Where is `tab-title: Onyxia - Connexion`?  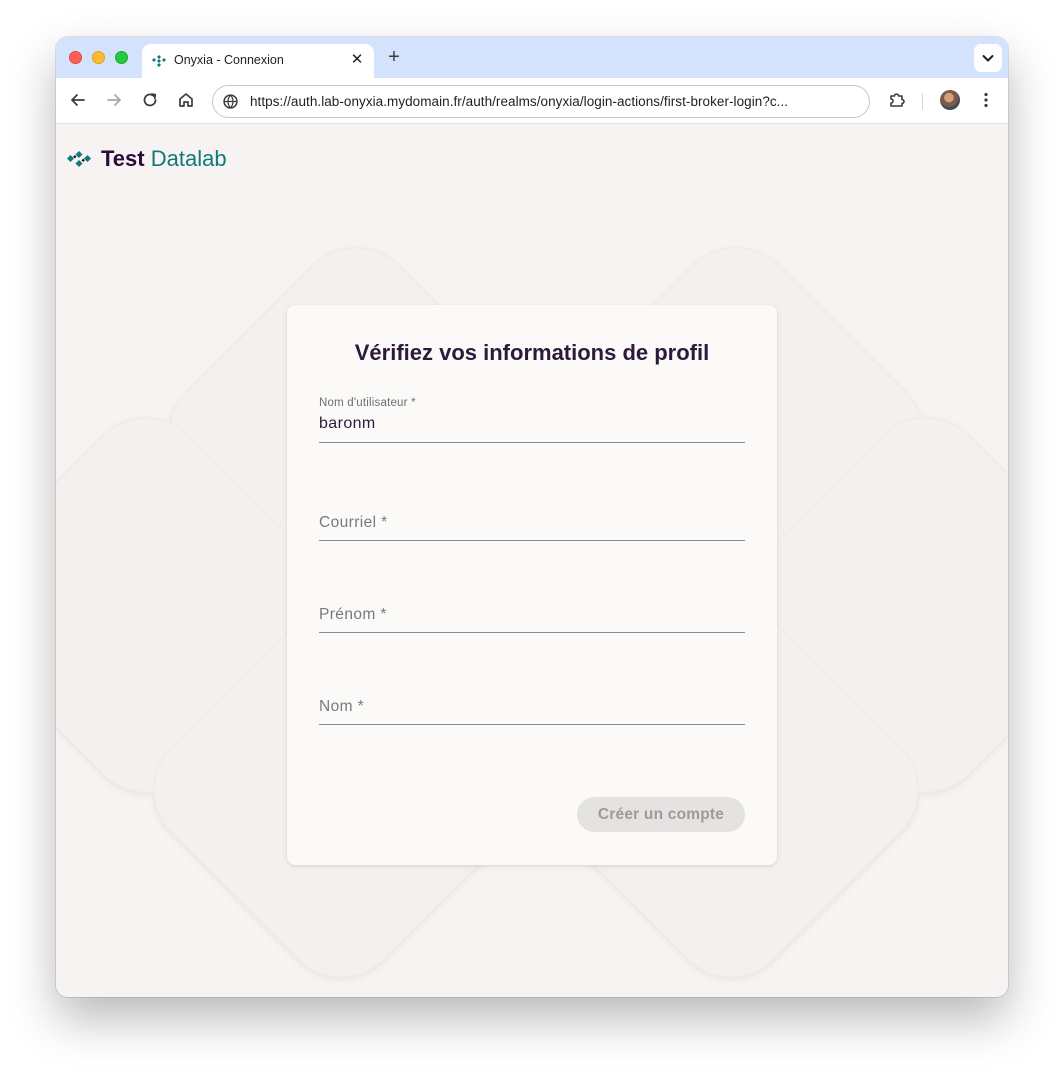
tab-title: Onyxia - Connexion is located at coordinates (229, 60).